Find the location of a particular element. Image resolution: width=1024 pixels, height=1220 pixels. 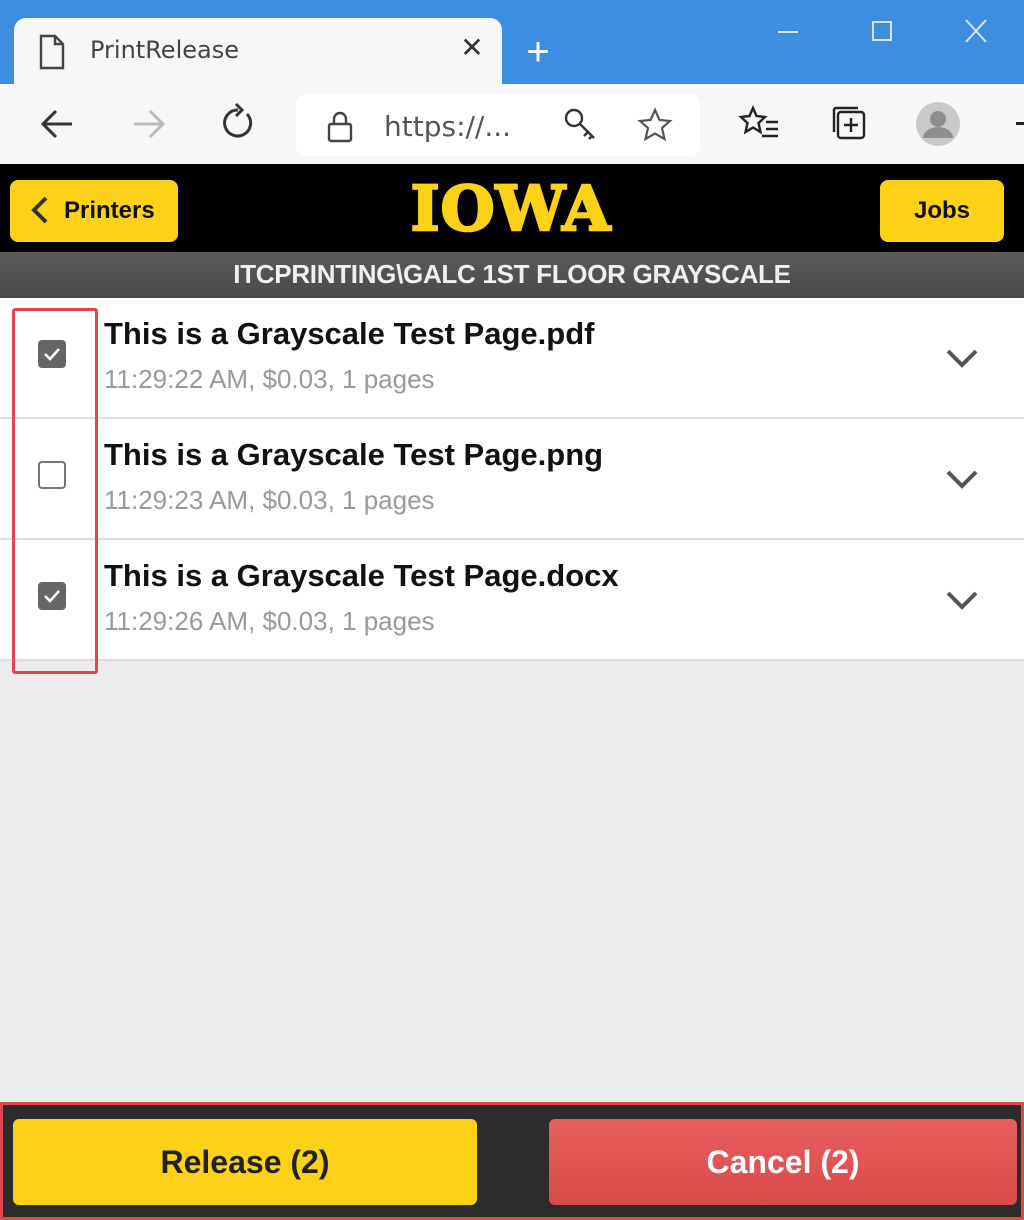

document-icon is located at coordinates (52, 52).